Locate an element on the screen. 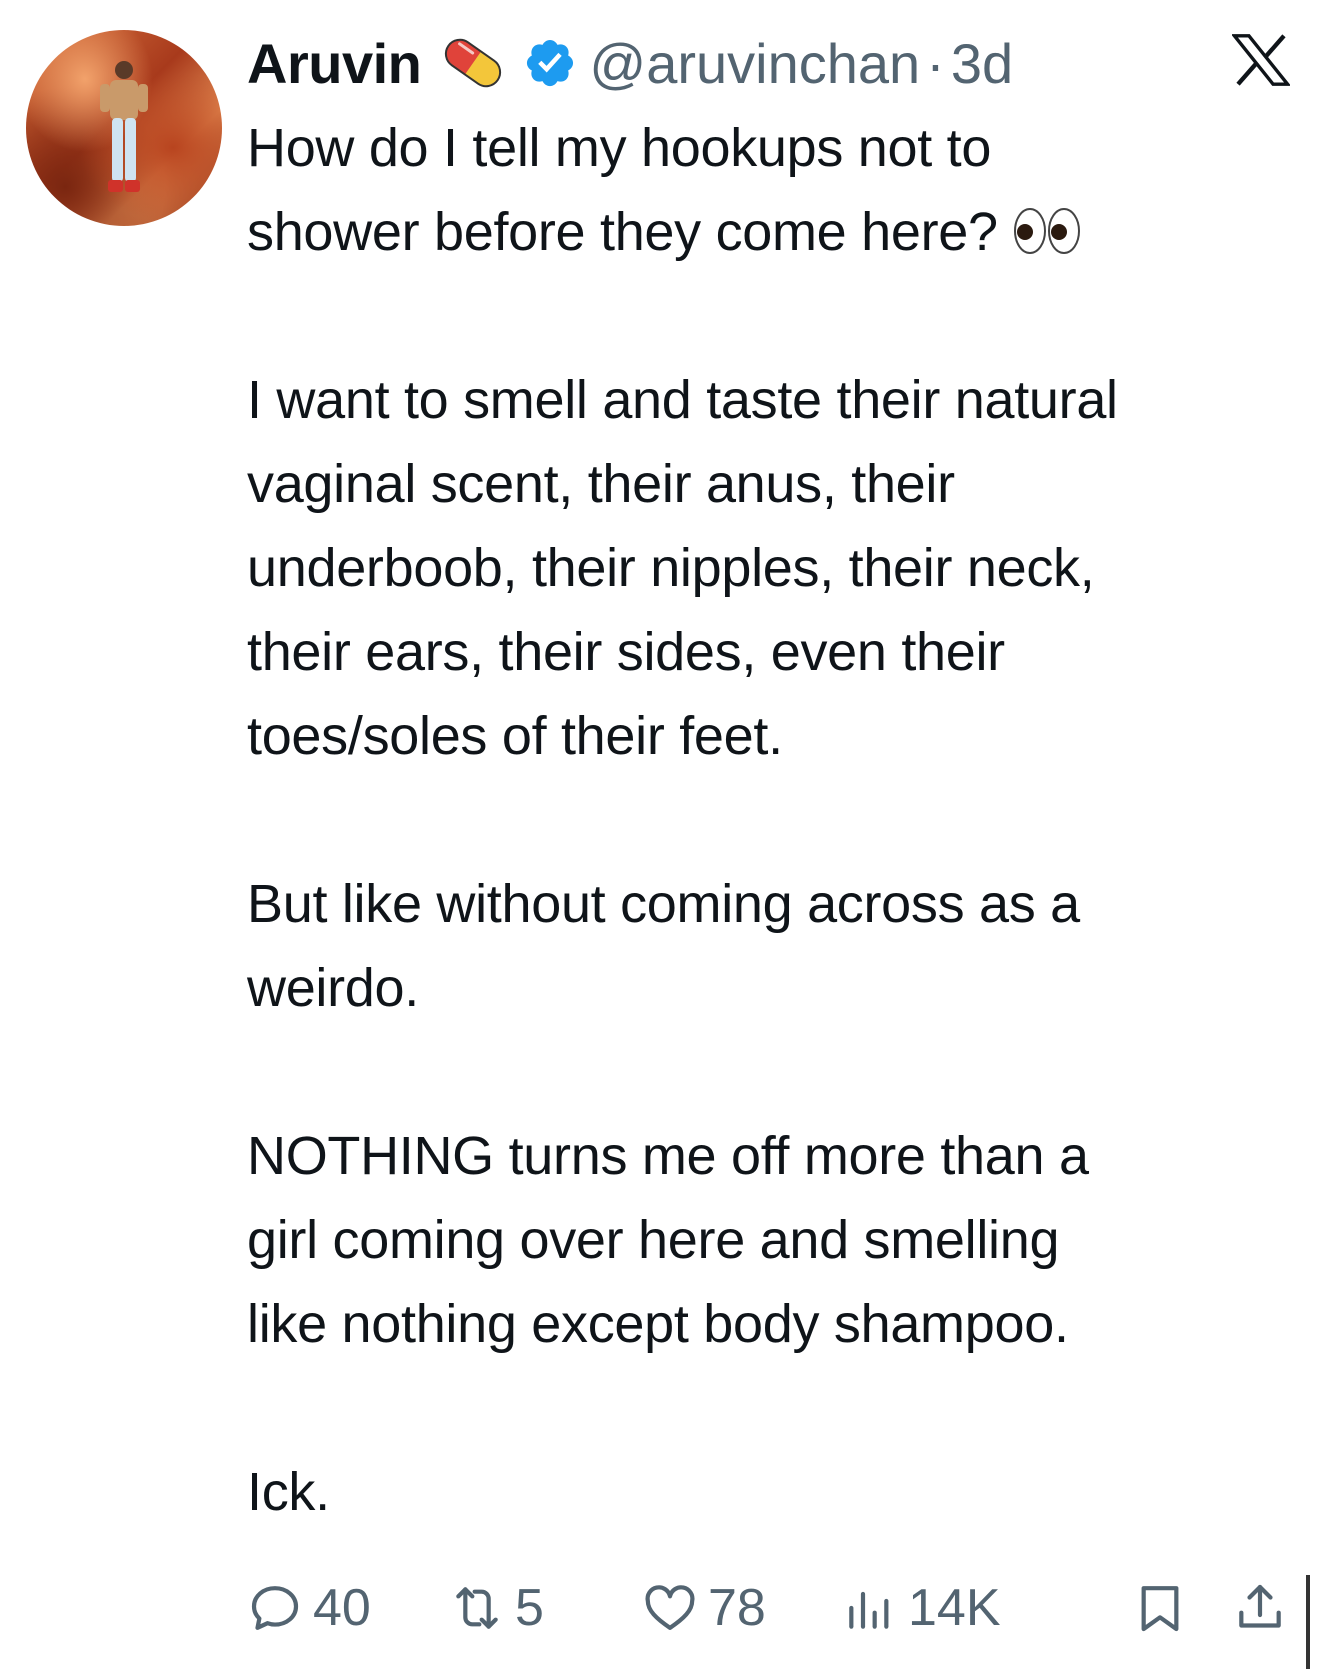  eyes-emoji-icon is located at coordinates (1047, 231).